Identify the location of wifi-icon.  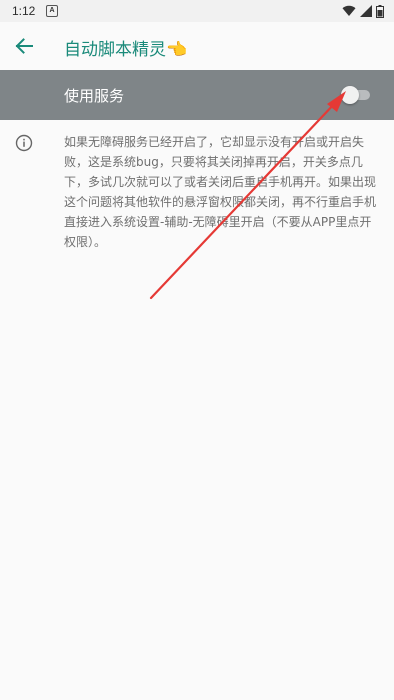
(349, 11).